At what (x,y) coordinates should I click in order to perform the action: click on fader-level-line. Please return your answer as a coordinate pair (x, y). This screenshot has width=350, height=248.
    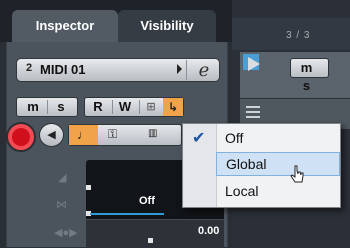
    Looking at the image, I should click on (127, 214).